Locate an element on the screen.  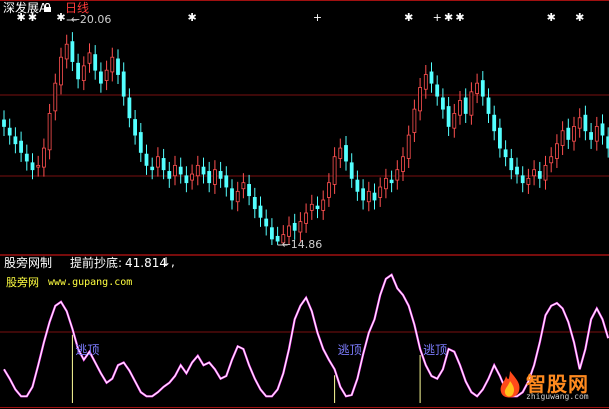
plus-marker: + is located at coordinates (437, 17).